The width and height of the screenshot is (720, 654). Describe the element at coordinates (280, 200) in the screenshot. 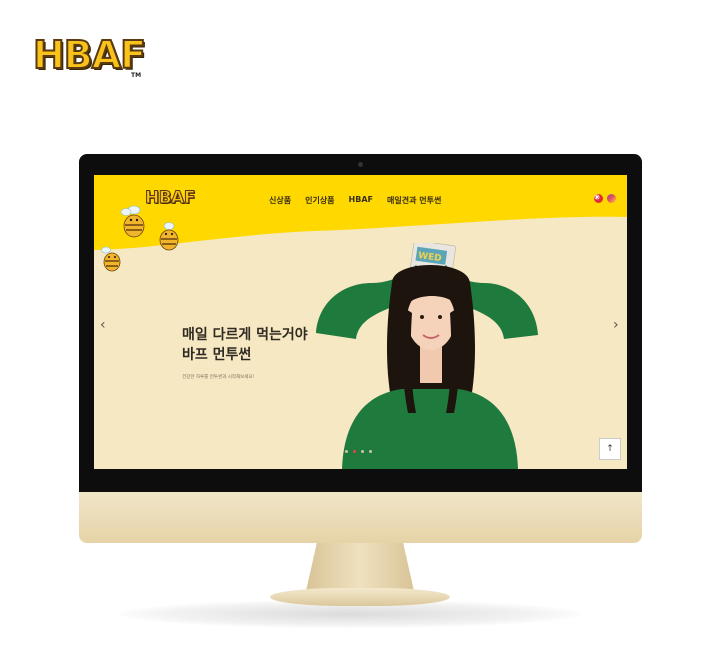

I see `nav-item-new-products: 신상품` at that location.